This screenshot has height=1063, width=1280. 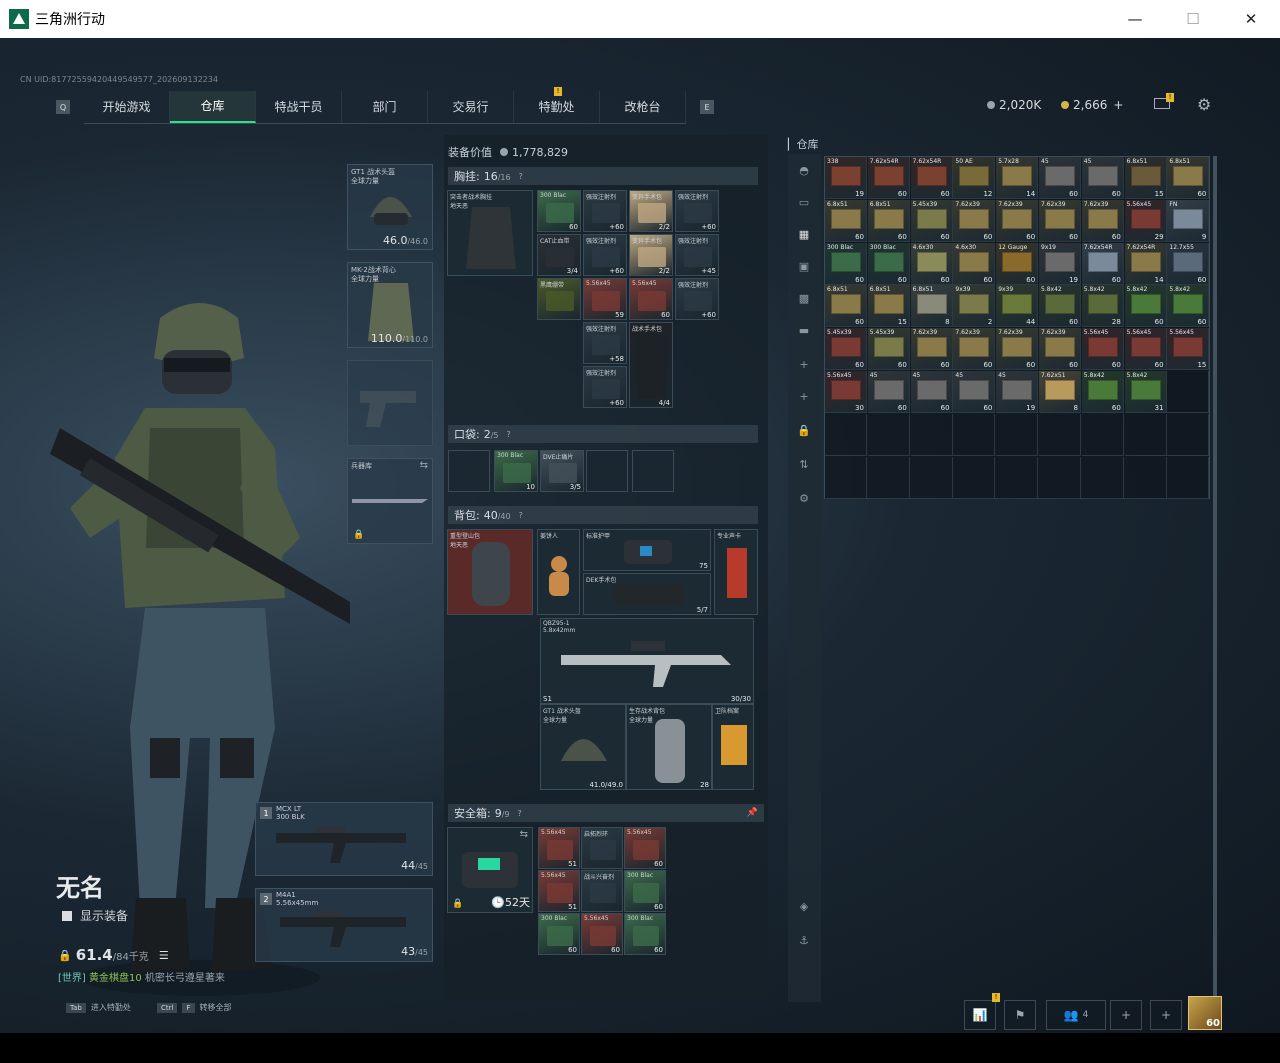 What do you see at coordinates (669, 747) in the screenshot?
I see `backpack-item: 生存战术背包 全球力量 28` at bounding box center [669, 747].